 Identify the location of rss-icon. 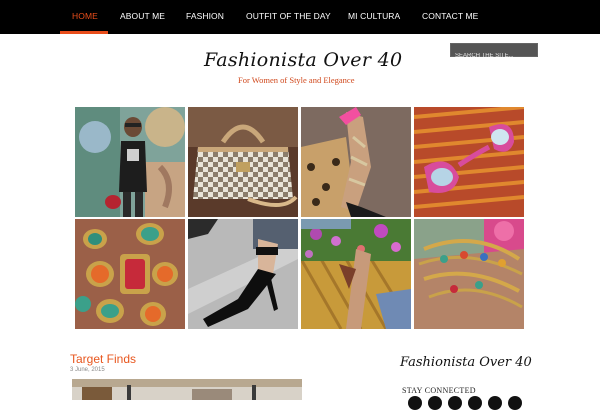
(515, 403).